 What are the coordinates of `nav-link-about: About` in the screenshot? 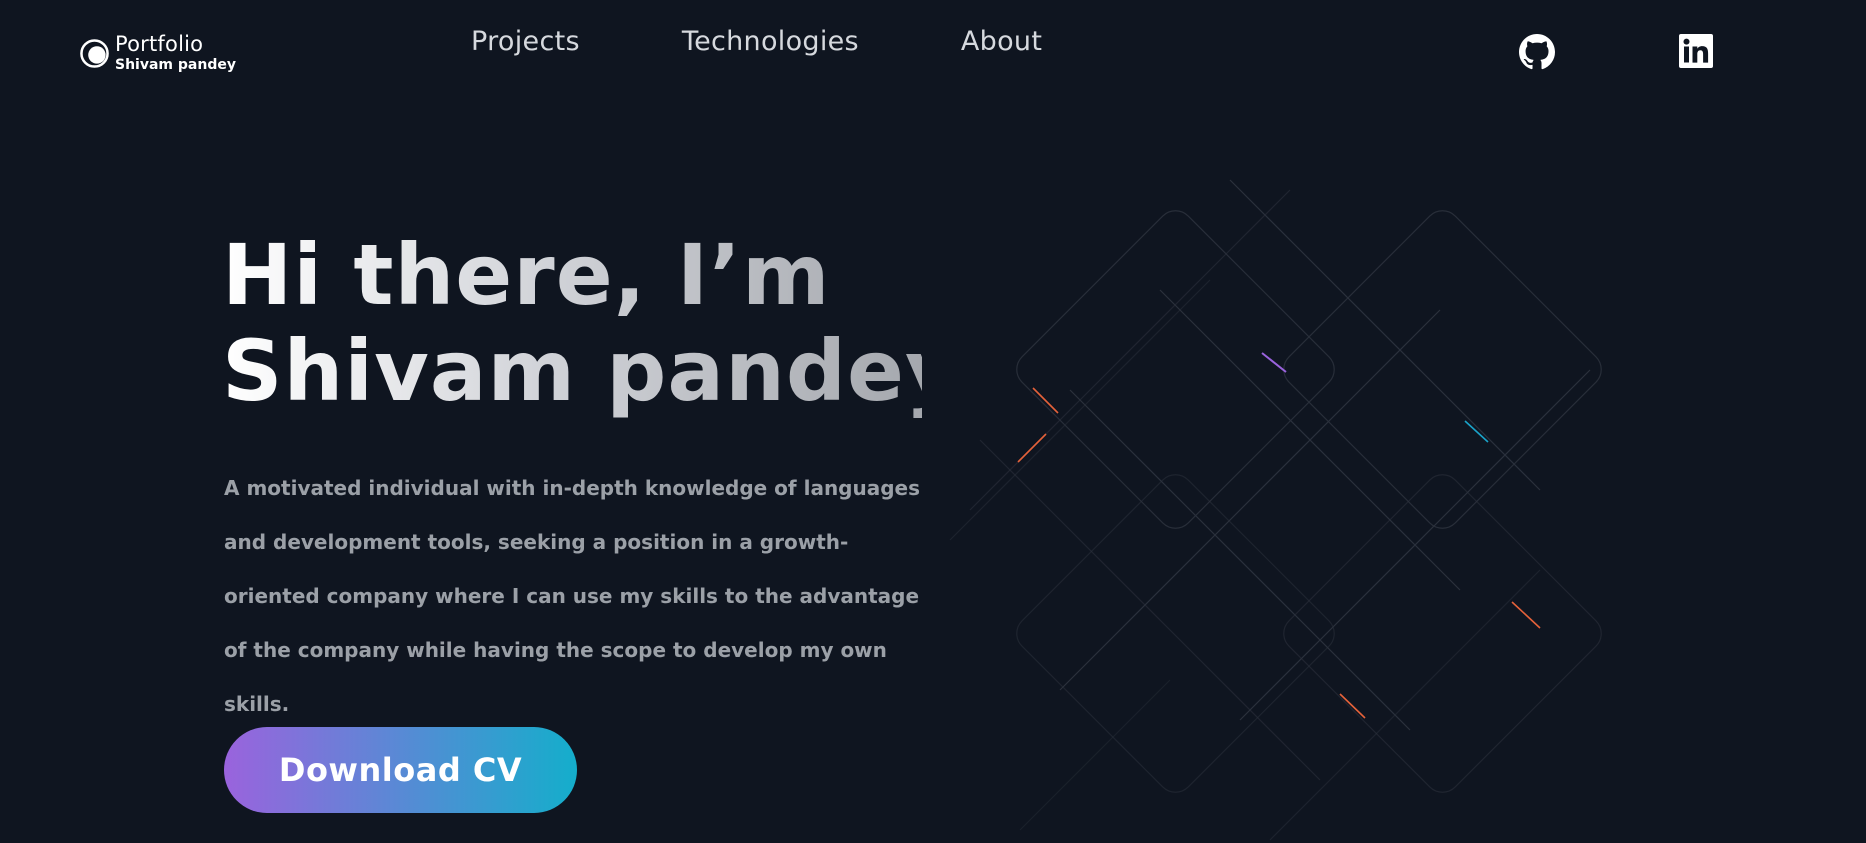 It's located at (1001, 41).